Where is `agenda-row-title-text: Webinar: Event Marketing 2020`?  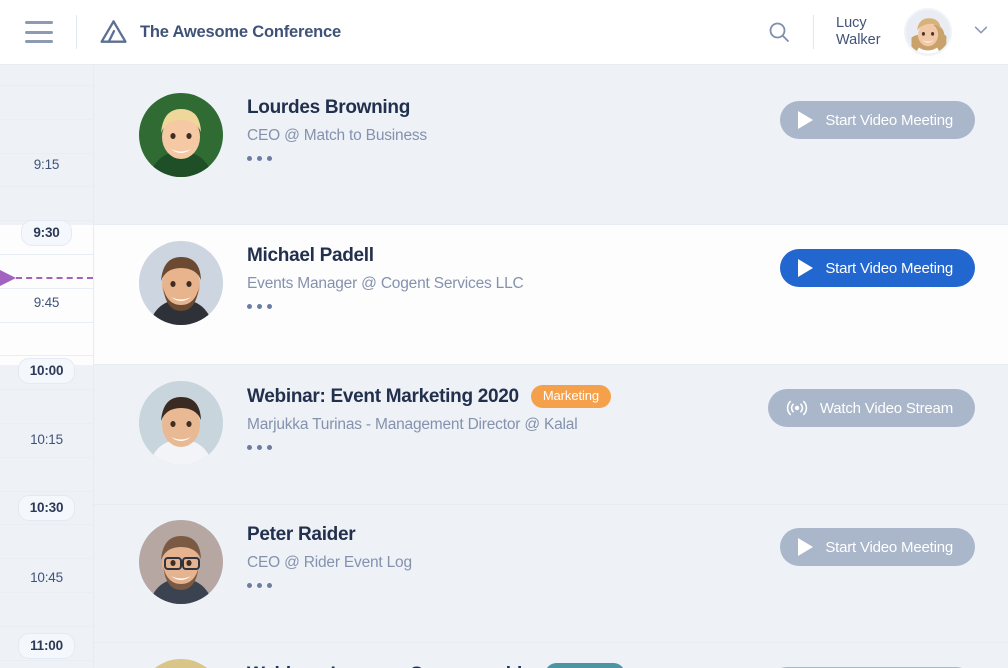 agenda-row-title-text: Webinar: Event Marketing 2020 is located at coordinates (383, 396).